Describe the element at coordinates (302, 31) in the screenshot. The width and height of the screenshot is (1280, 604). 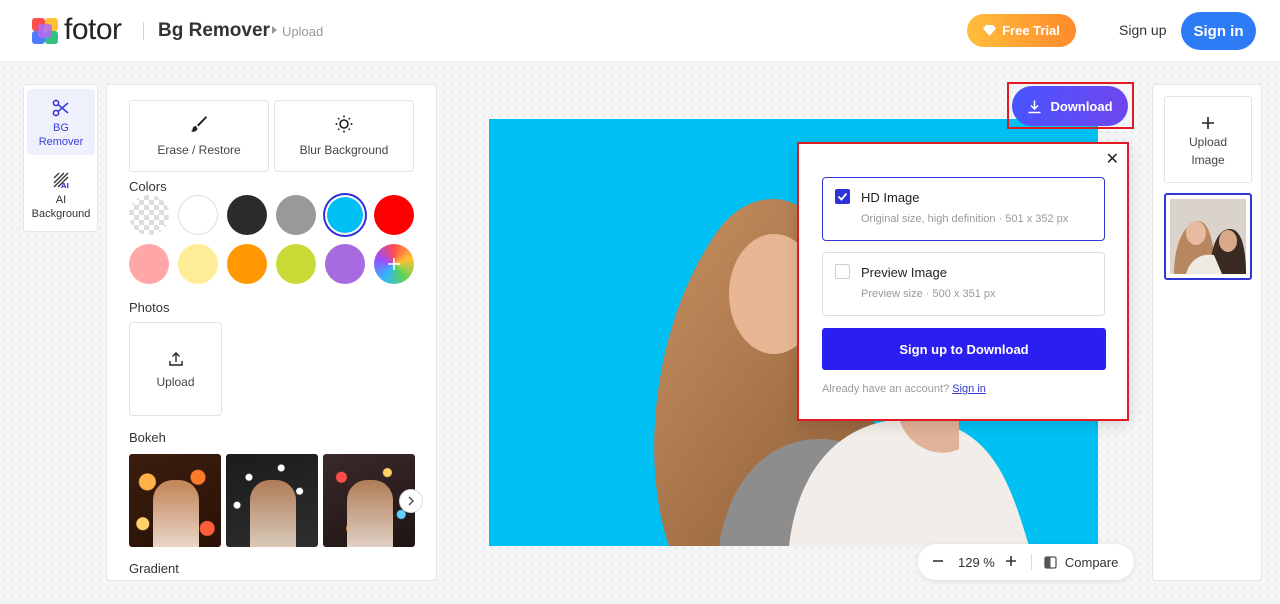
I see `breadcrumb: Upload` at that location.